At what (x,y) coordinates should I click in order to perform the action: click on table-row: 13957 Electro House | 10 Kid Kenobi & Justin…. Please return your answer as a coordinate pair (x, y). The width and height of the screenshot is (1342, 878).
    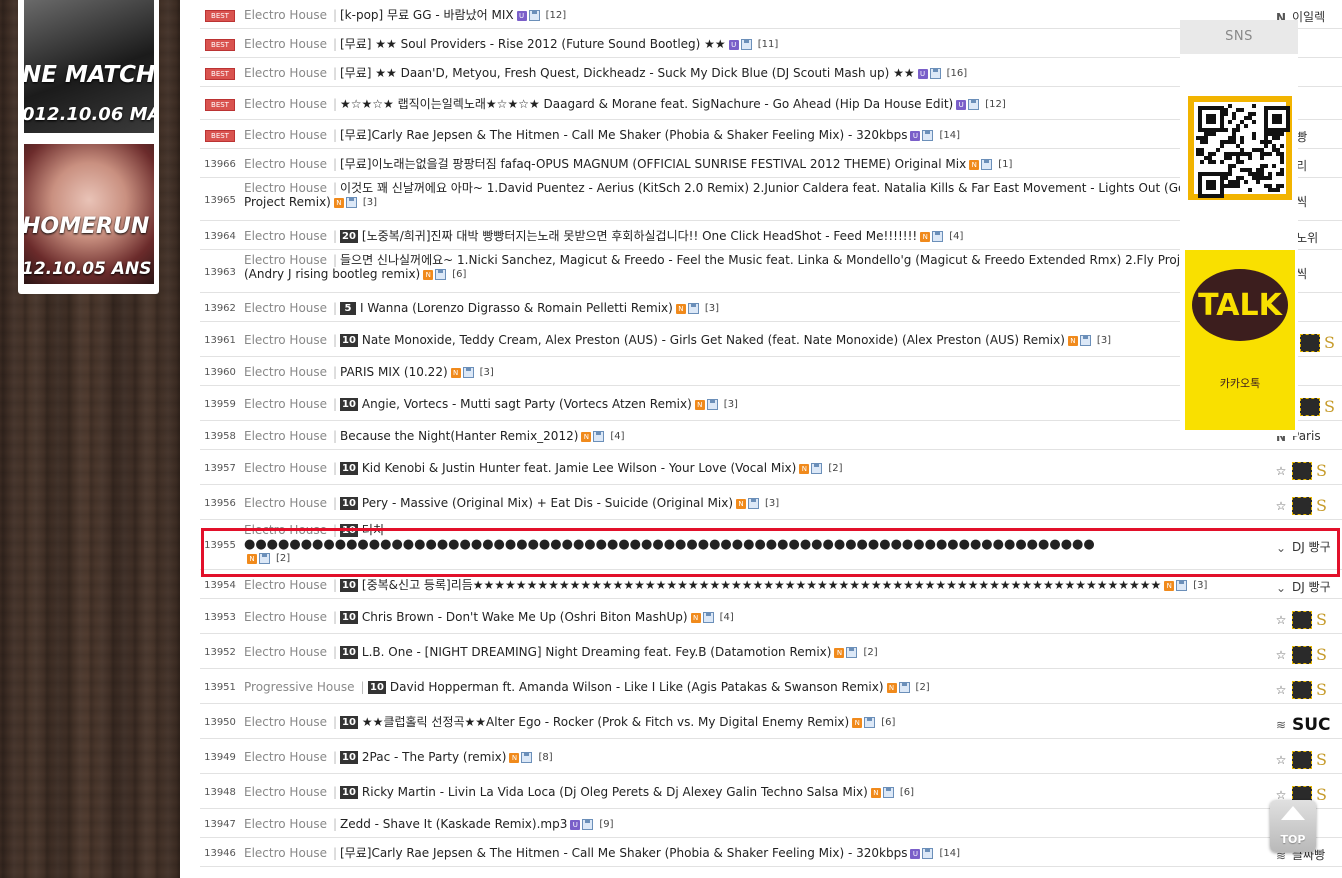
    Looking at the image, I should click on (771, 467).